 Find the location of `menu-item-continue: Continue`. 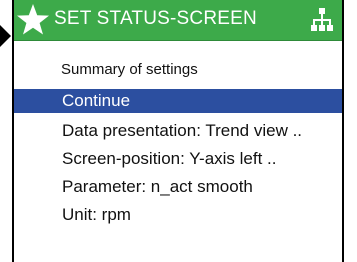

menu-item-continue: Continue is located at coordinates (178, 101).